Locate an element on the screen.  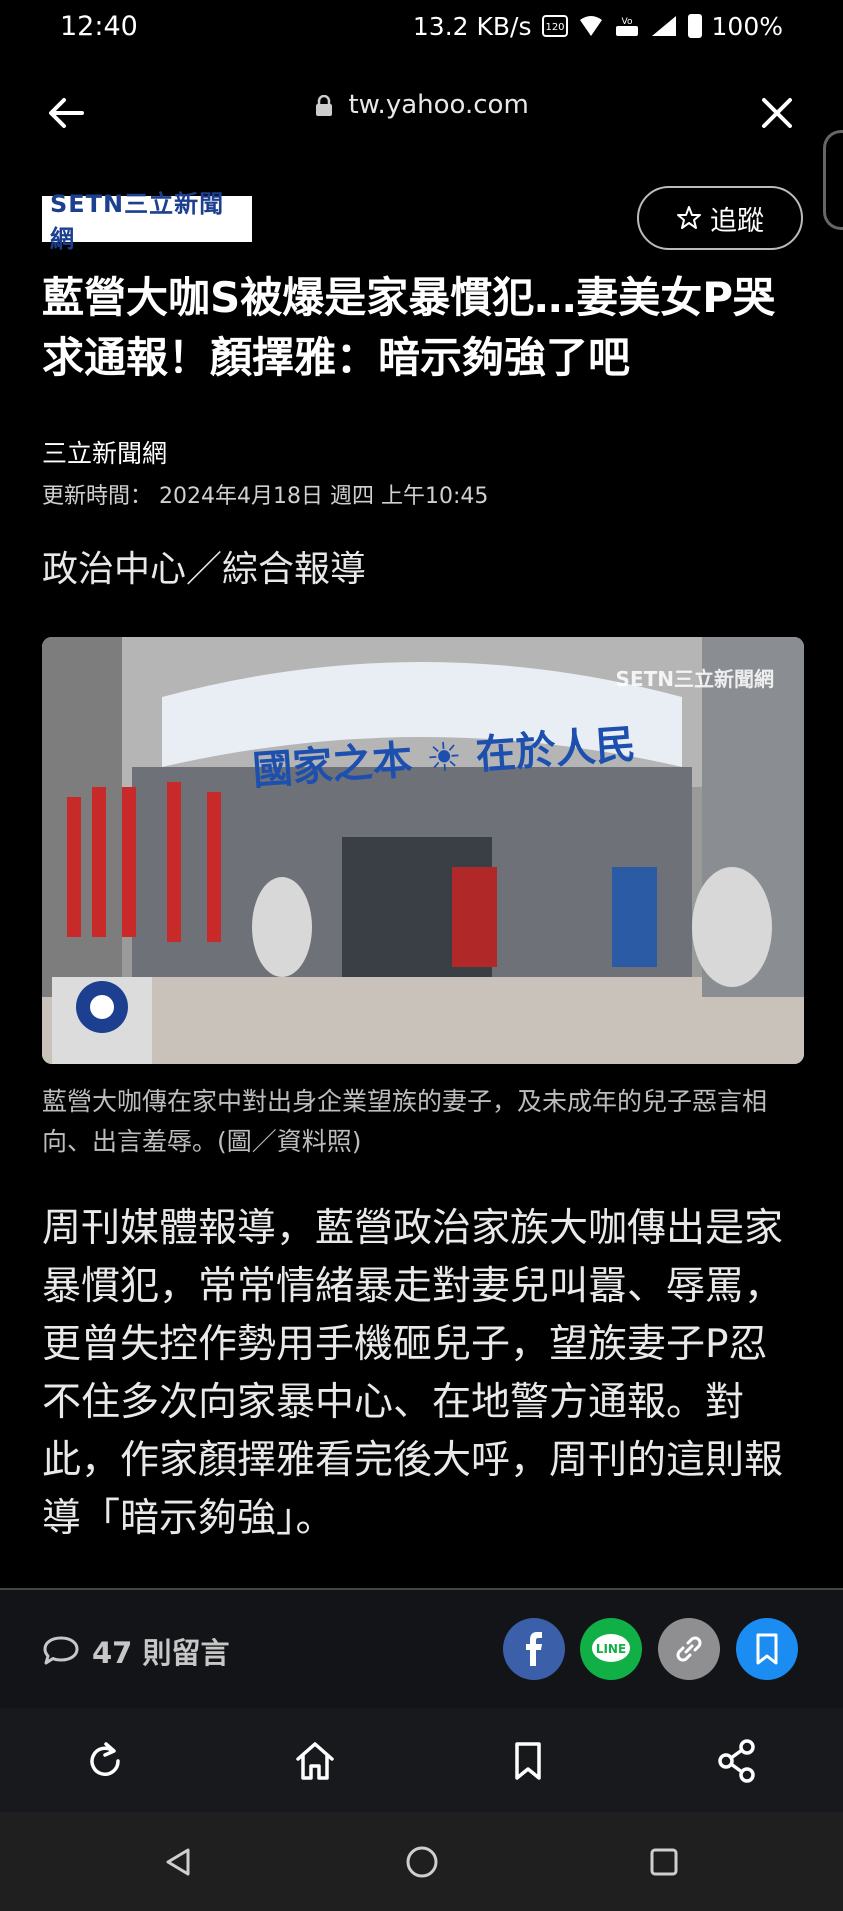
publisher-logo-text: SETN三立新聞網 is located at coordinates (137, 221).